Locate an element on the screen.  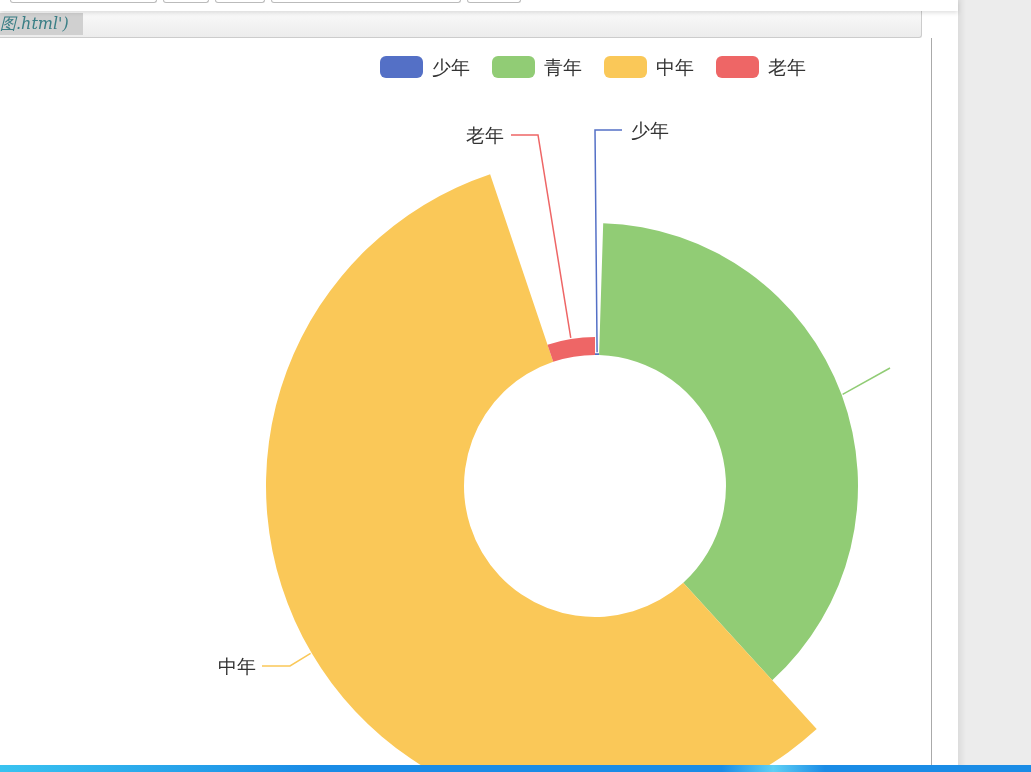
legend-label: 老年 is located at coordinates (787, 67).